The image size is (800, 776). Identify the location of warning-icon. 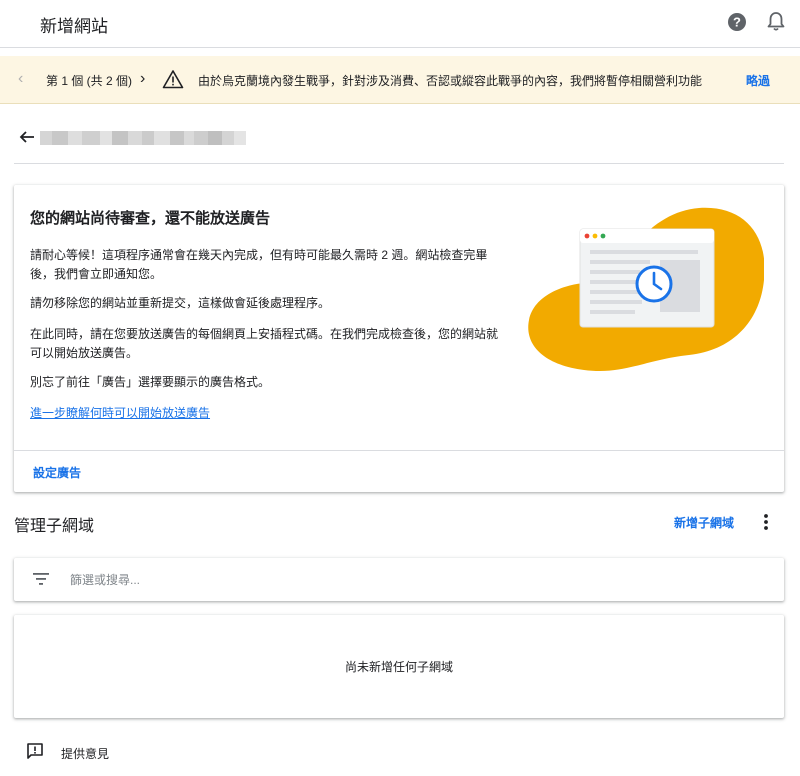
(173, 79).